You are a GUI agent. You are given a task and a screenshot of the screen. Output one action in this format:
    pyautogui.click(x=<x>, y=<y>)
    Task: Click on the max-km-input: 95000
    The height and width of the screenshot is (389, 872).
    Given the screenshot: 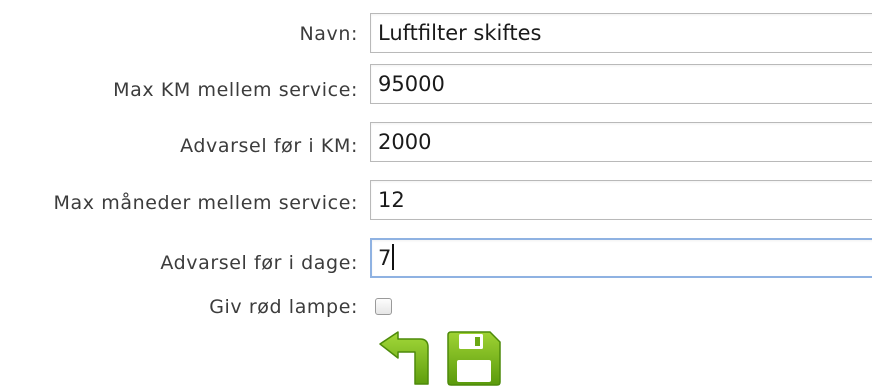 What is the action you would take?
    pyautogui.click(x=621, y=84)
    